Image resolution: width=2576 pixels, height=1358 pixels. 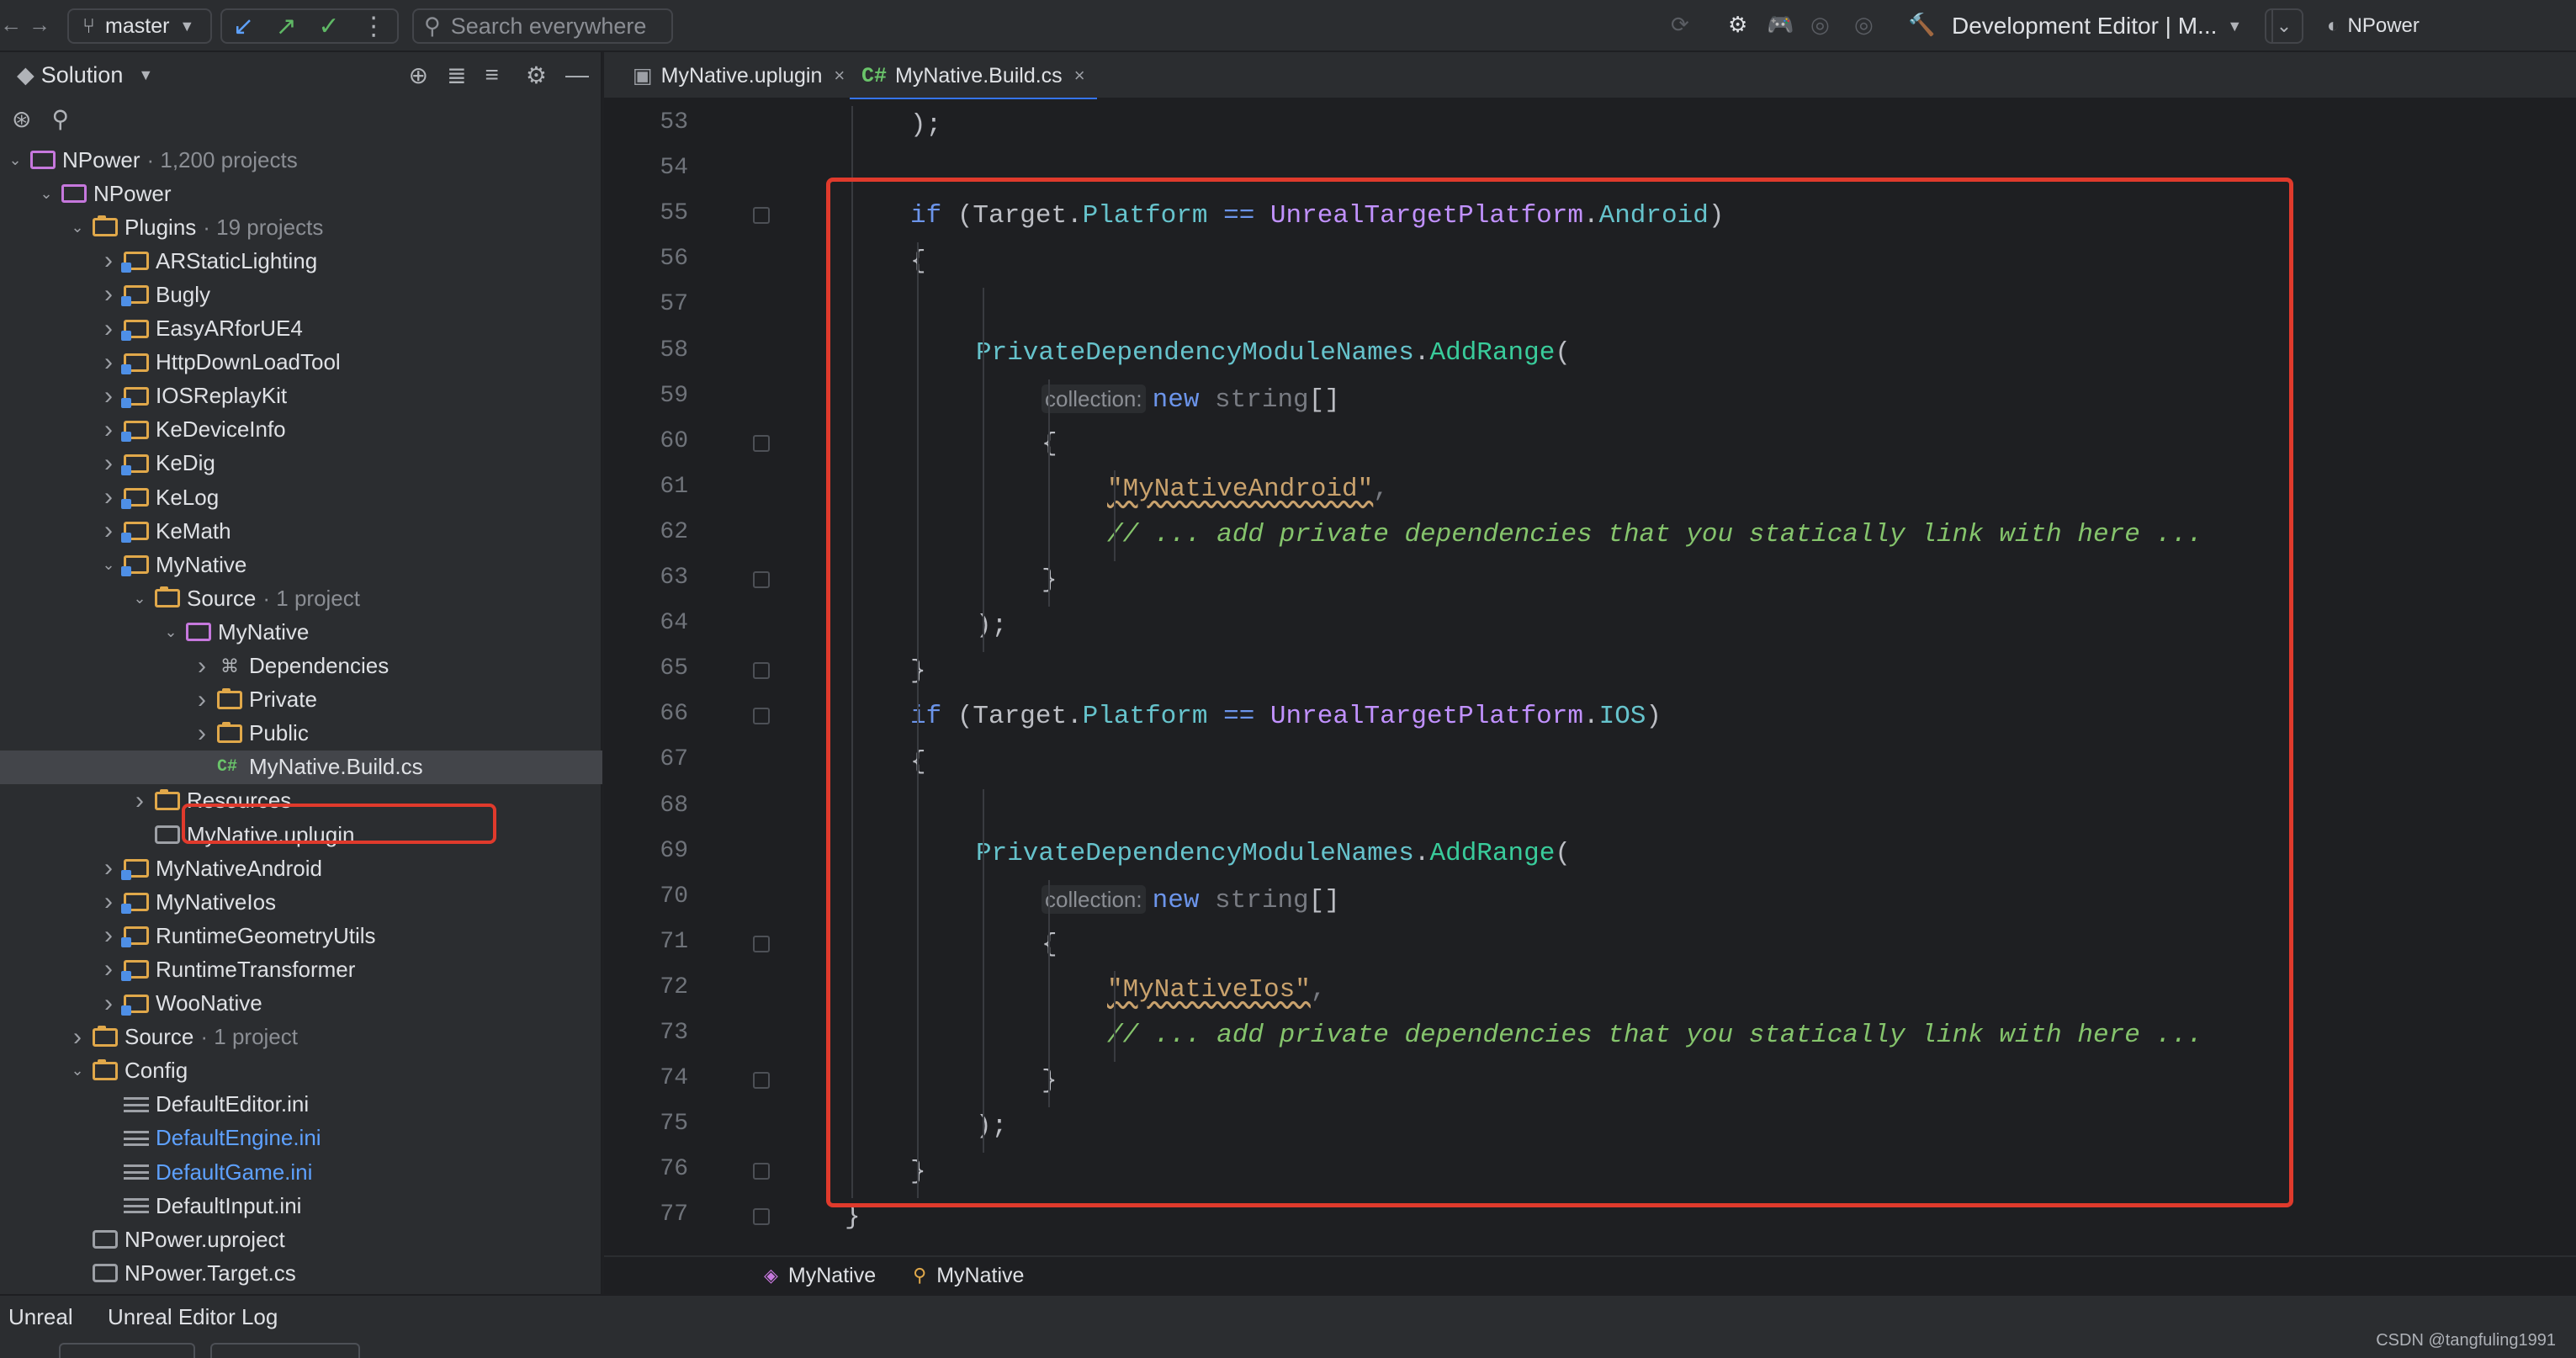 What do you see at coordinates (301, 261) in the screenshot?
I see `tree-item: › ARStaticLighting` at bounding box center [301, 261].